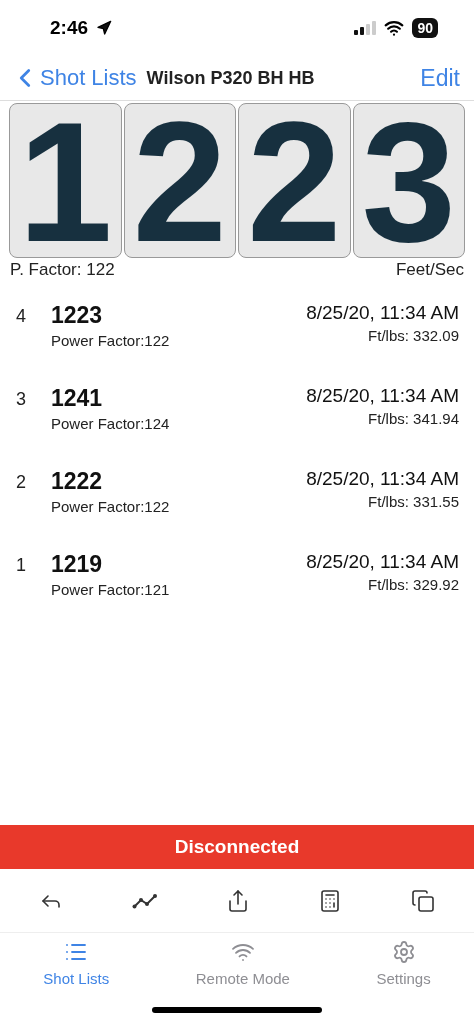 This screenshot has width=474, height=1025. What do you see at coordinates (77, 315) in the screenshot?
I see `shot-velocity: 1223` at bounding box center [77, 315].